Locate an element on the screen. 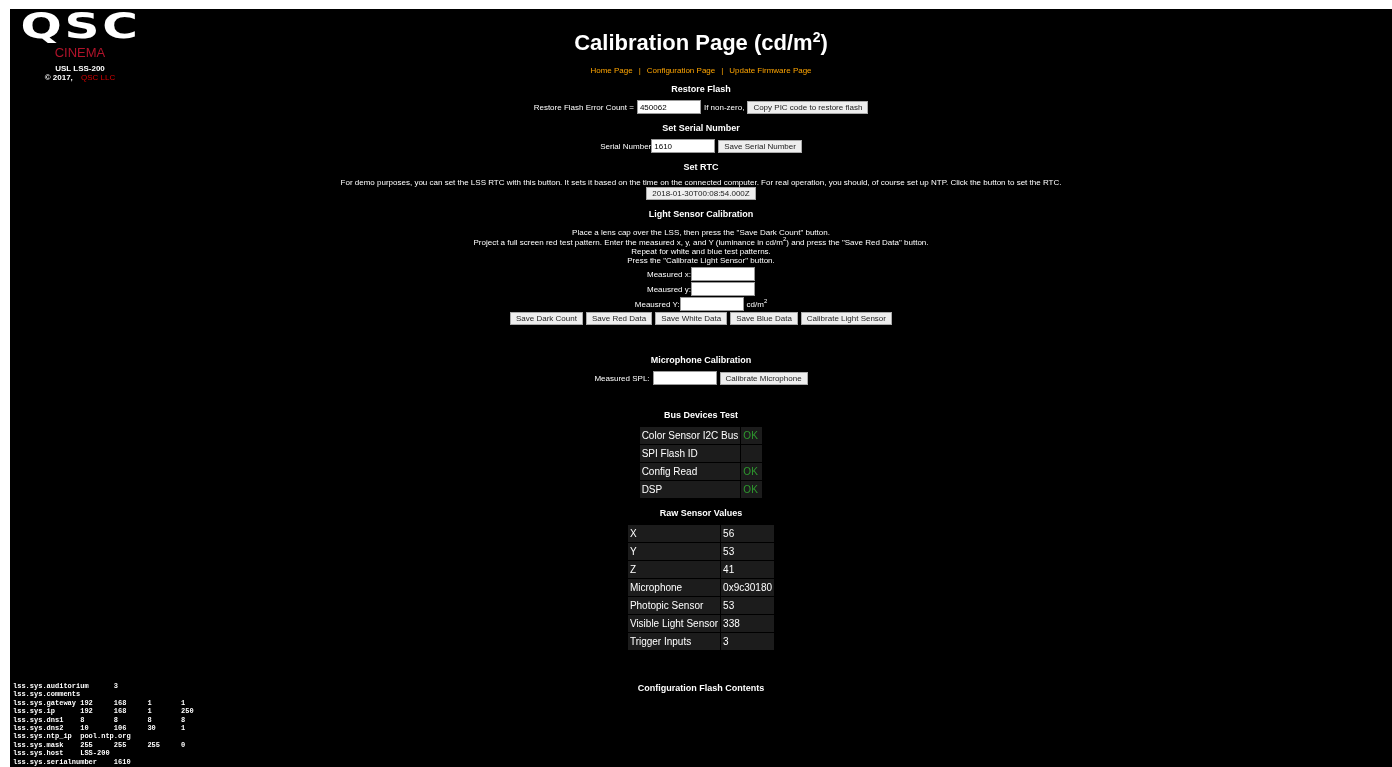  instruction-text: Repeat for white and blue test patterns. is located at coordinates (701, 252).